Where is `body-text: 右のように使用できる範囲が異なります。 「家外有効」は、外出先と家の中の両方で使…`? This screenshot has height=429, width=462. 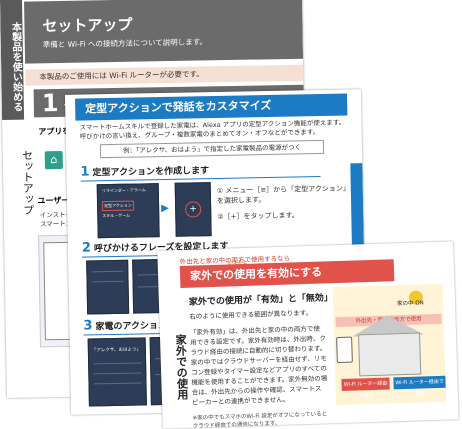 body-text: 右のように使用できる範囲が異なります。 「家外有効」は、外出先と家の中の両方で使… is located at coordinates (258, 360).